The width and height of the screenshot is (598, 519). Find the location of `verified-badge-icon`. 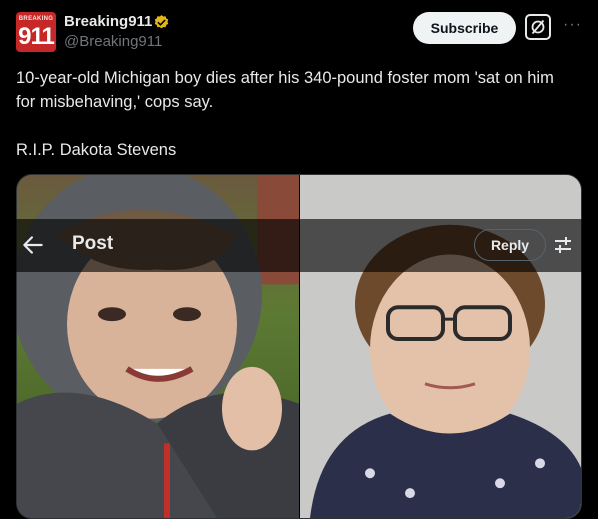

verified-badge-icon is located at coordinates (161, 22).